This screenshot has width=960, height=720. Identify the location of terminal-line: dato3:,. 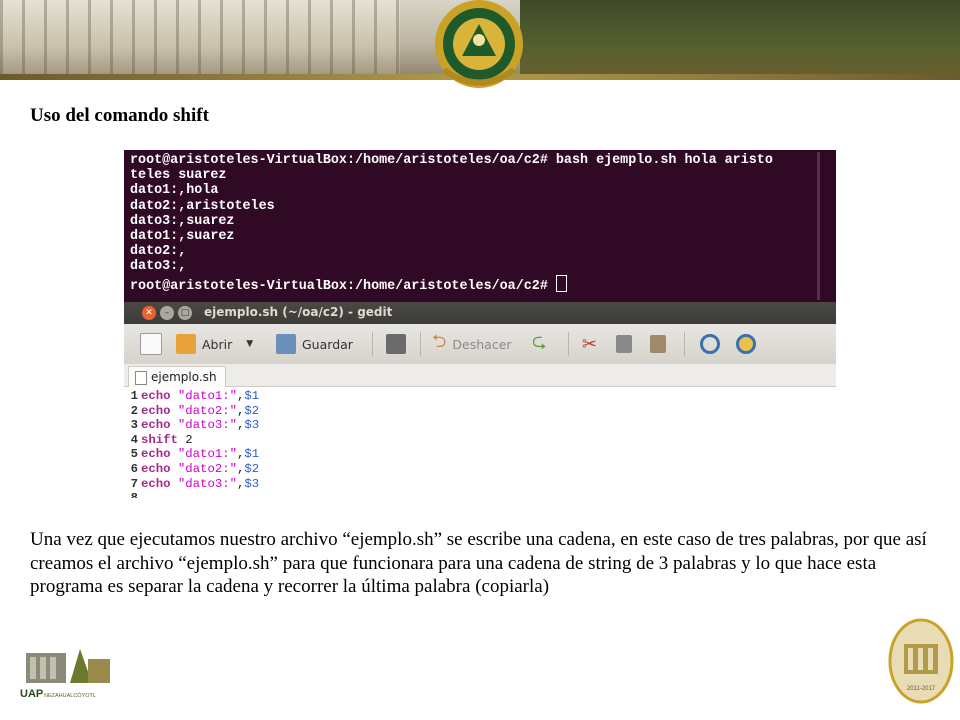
(158, 267).